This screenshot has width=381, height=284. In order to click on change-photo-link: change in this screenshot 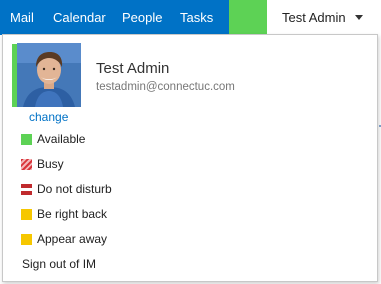, I will do `click(48, 117)`.